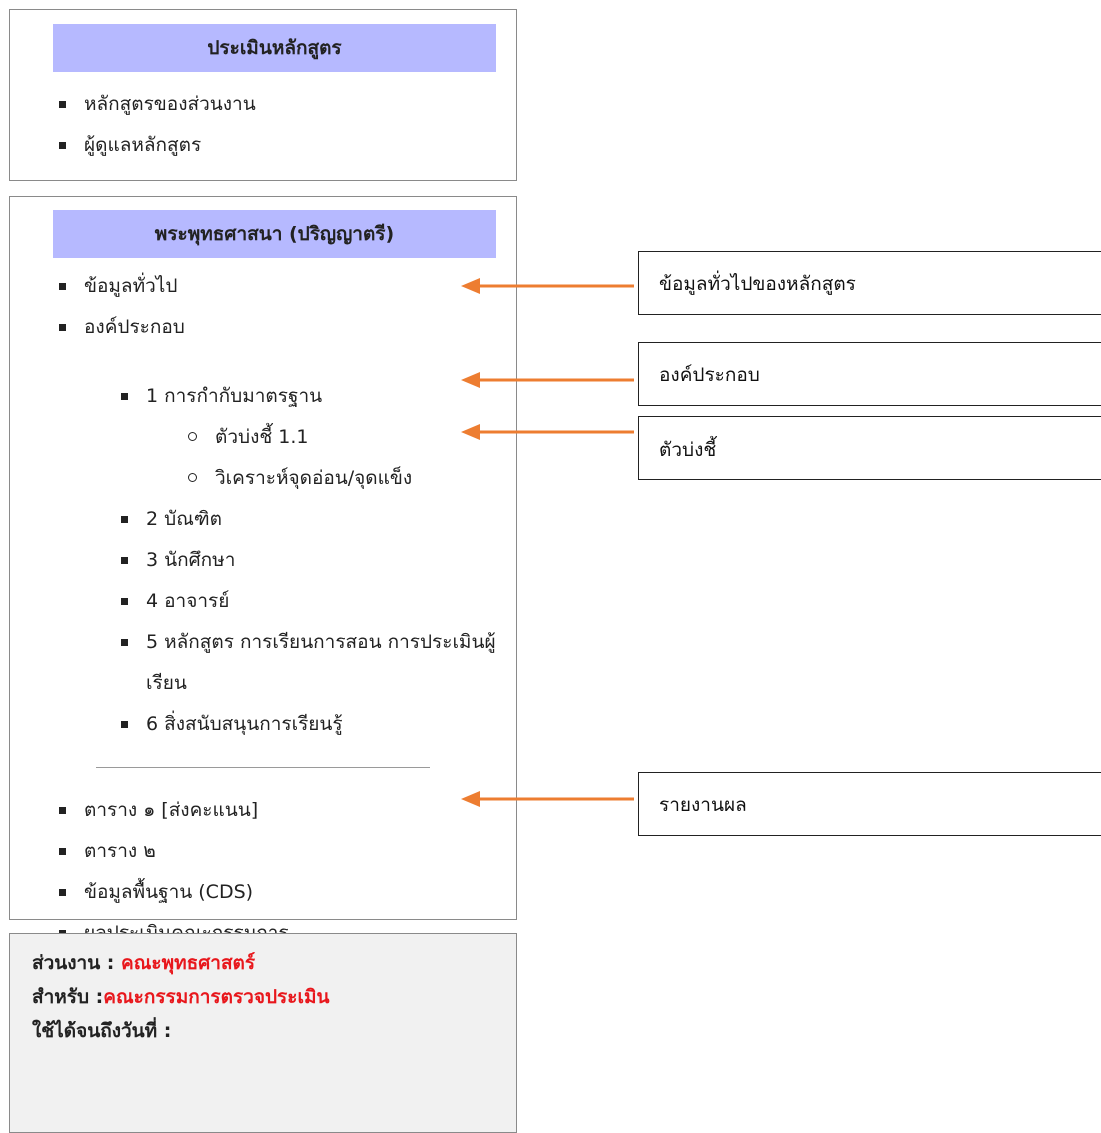 Image resolution: width=1101 pixels, height=1133 pixels. What do you see at coordinates (547, 542) in the screenshot?
I see `callout-arrows` at bounding box center [547, 542].